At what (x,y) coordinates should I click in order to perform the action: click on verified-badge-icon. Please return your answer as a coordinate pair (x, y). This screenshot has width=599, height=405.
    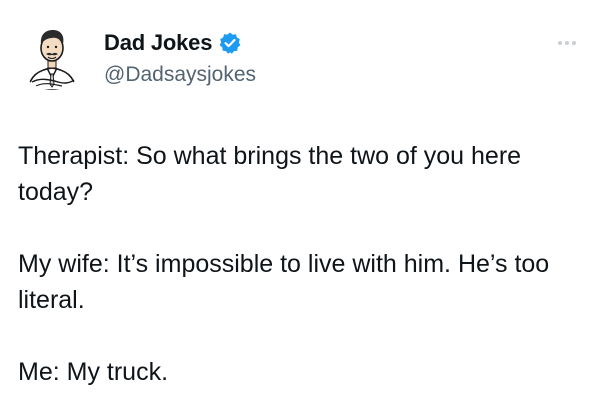
    Looking at the image, I should click on (230, 43).